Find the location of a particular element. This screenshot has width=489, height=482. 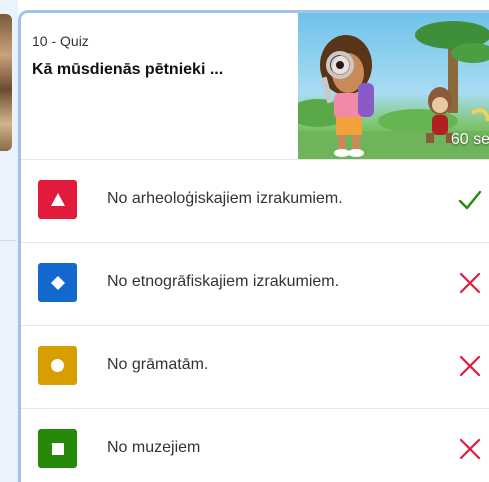

left-panel is located at coordinates (9, 241).